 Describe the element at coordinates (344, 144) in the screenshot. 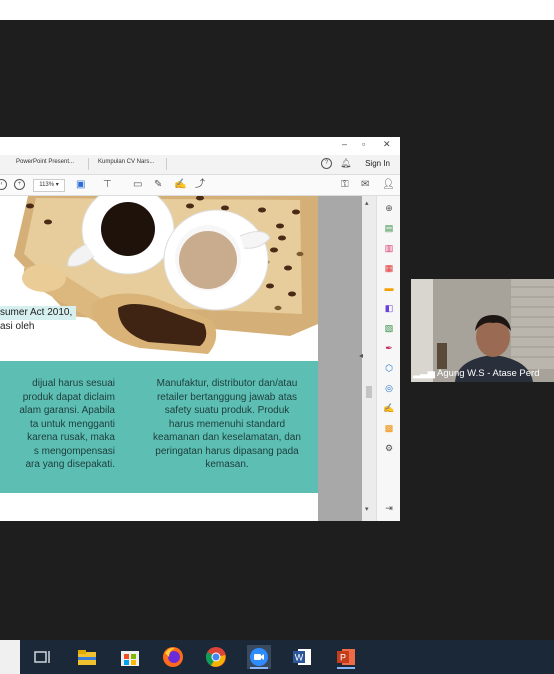

I see `minimize-icon: –` at that location.